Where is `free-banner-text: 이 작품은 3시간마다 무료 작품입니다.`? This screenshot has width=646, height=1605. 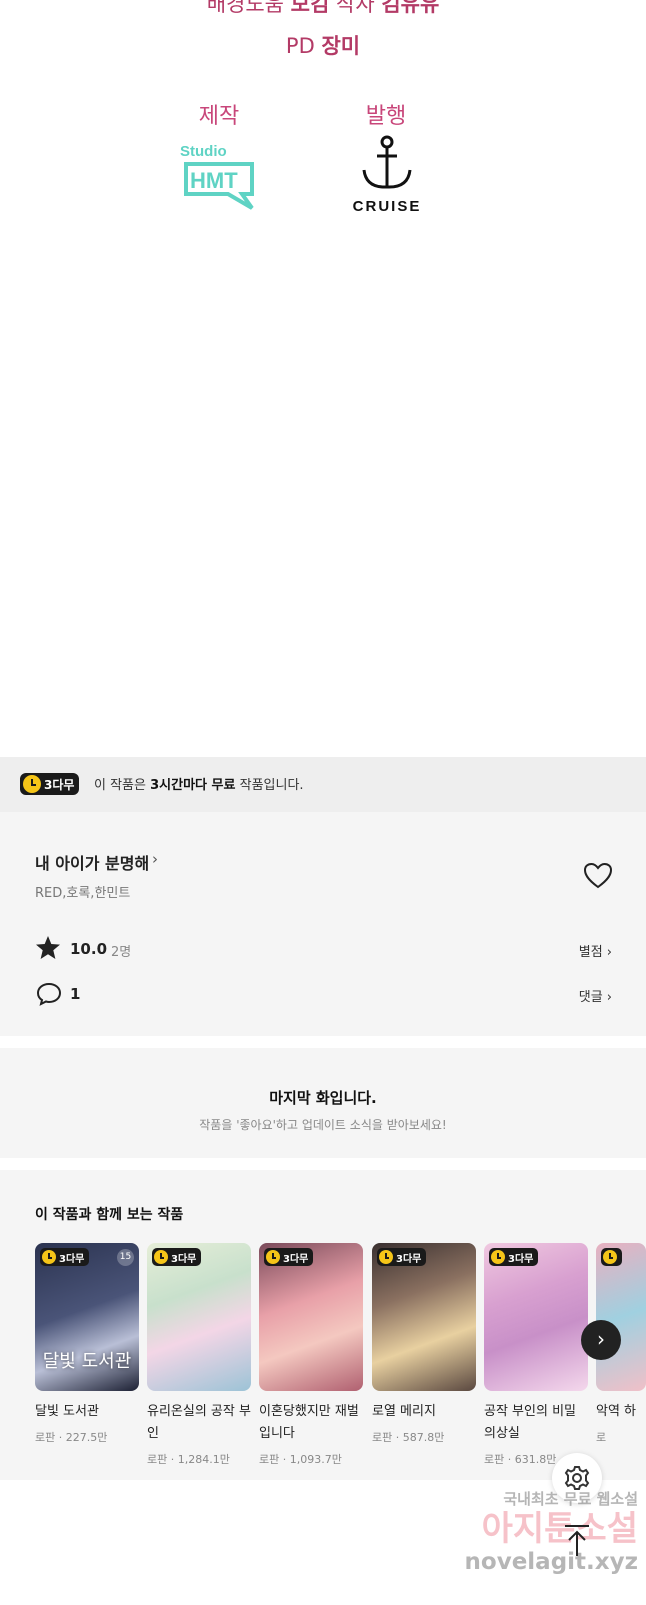 free-banner-text: 이 작품은 3시간마다 무료 작품입니다. is located at coordinates (199, 783).